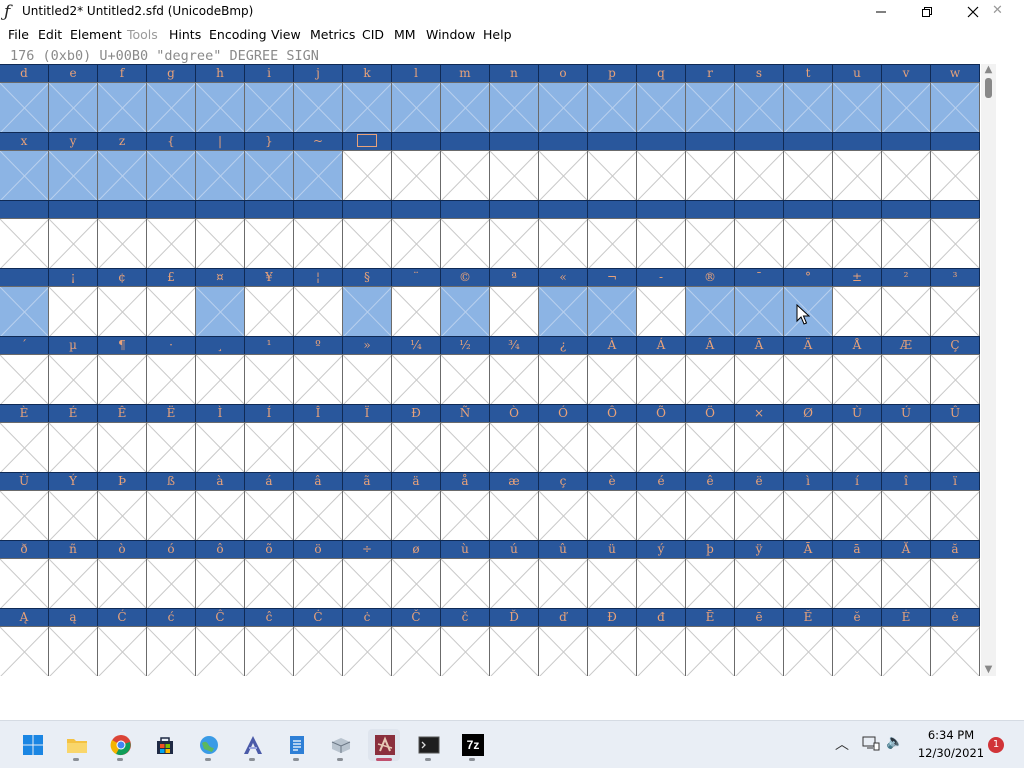 The image size is (1024, 768). What do you see at coordinates (710, 345) in the screenshot?
I see `glyph-label: Â` at bounding box center [710, 345].